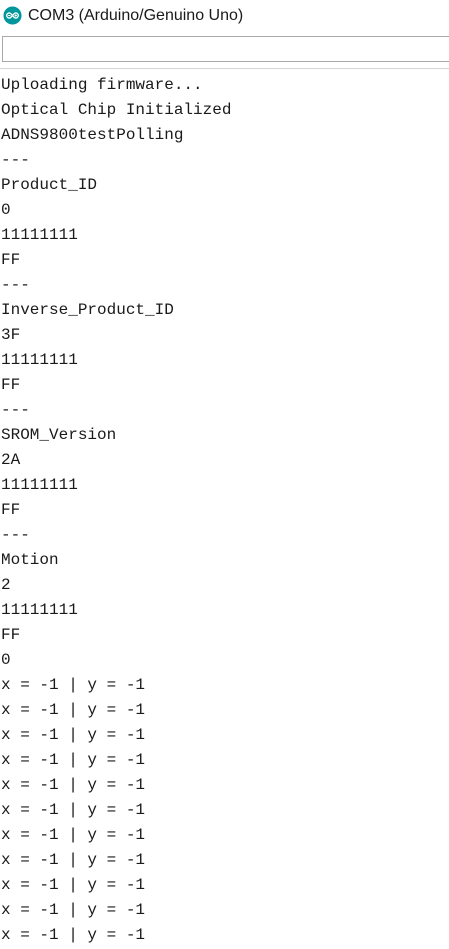 This screenshot has height=949, width=449. Describe the element at coordinates (6, 585) in the screenshot. I see `serial-line: 2` at that location.